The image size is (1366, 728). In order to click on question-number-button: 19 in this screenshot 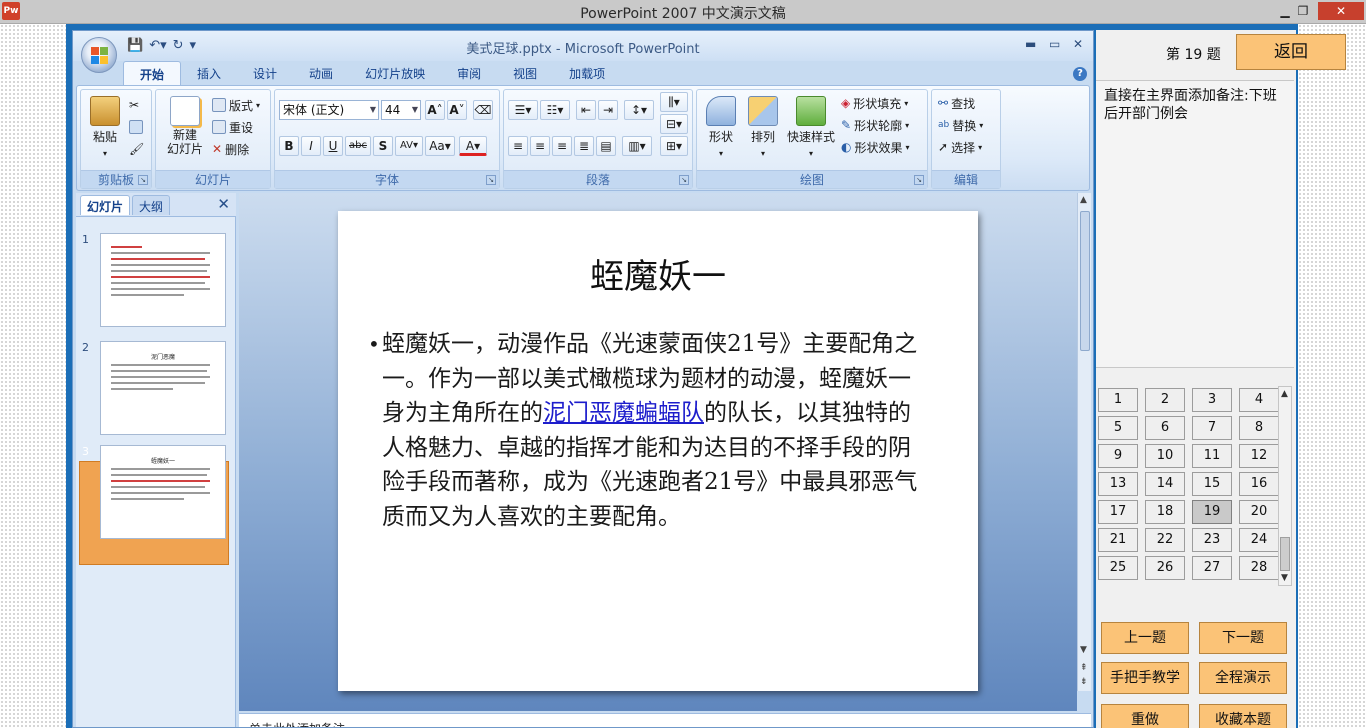, I will do `click(1212, 512)`.